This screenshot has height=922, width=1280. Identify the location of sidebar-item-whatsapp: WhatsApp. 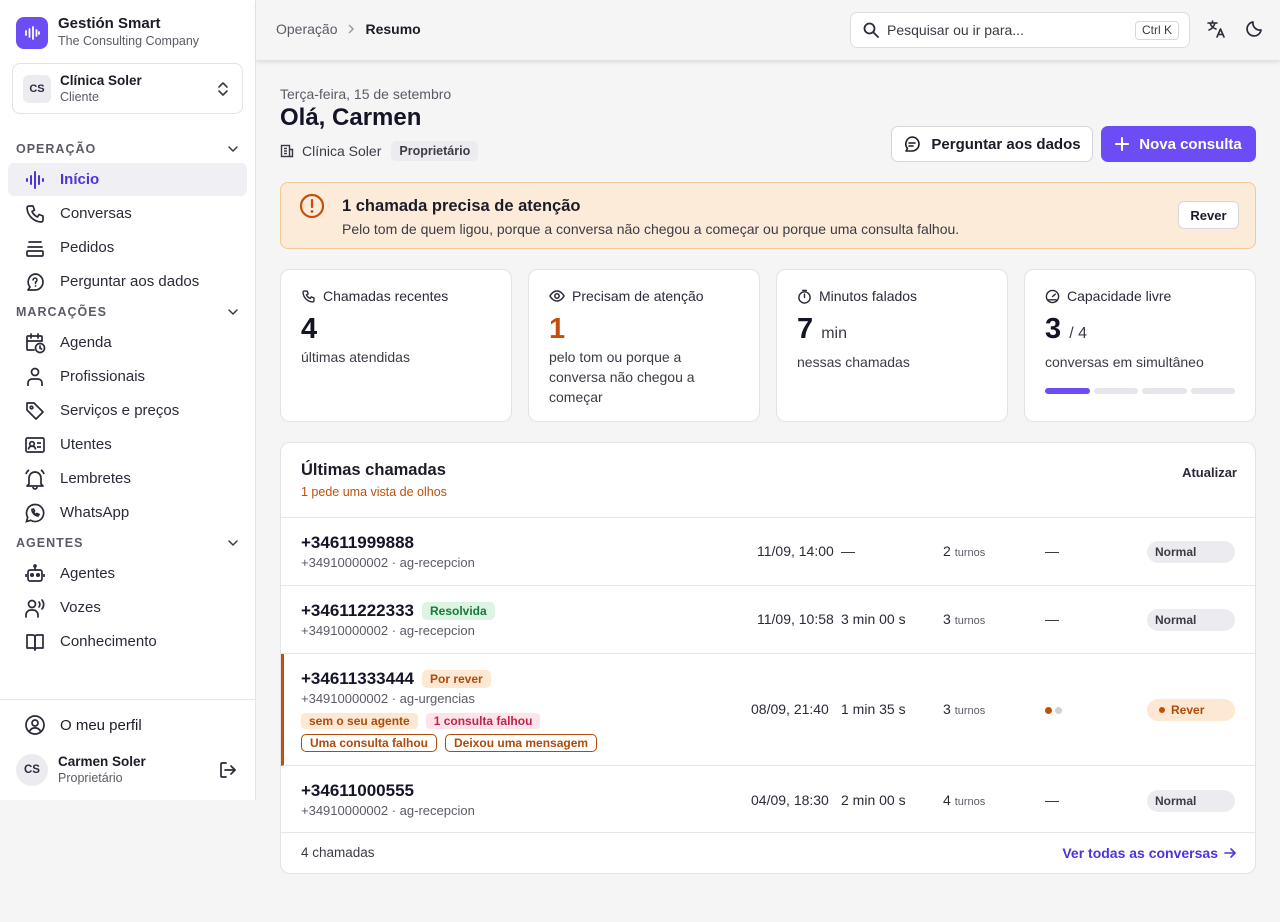
(127, 512).